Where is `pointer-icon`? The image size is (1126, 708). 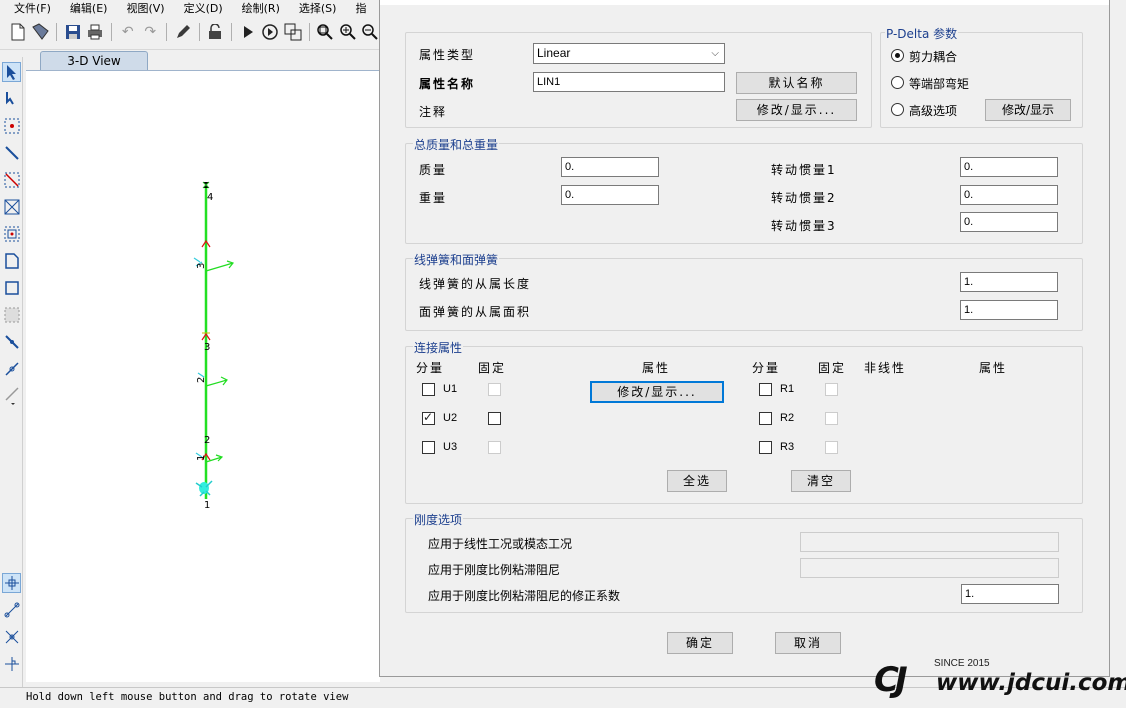 pointer-icon is located at coordinates (11, 72).